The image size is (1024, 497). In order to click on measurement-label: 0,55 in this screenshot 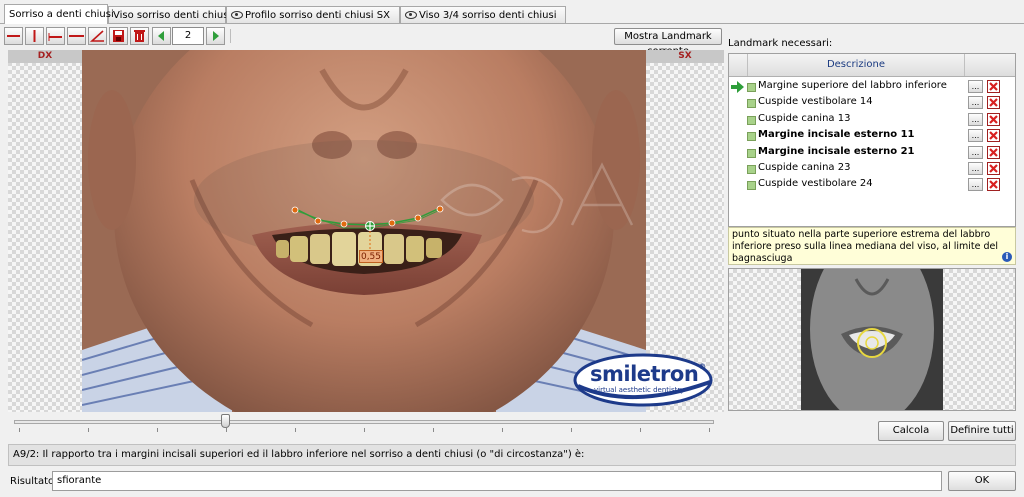, I will do `click(371, 256)`.